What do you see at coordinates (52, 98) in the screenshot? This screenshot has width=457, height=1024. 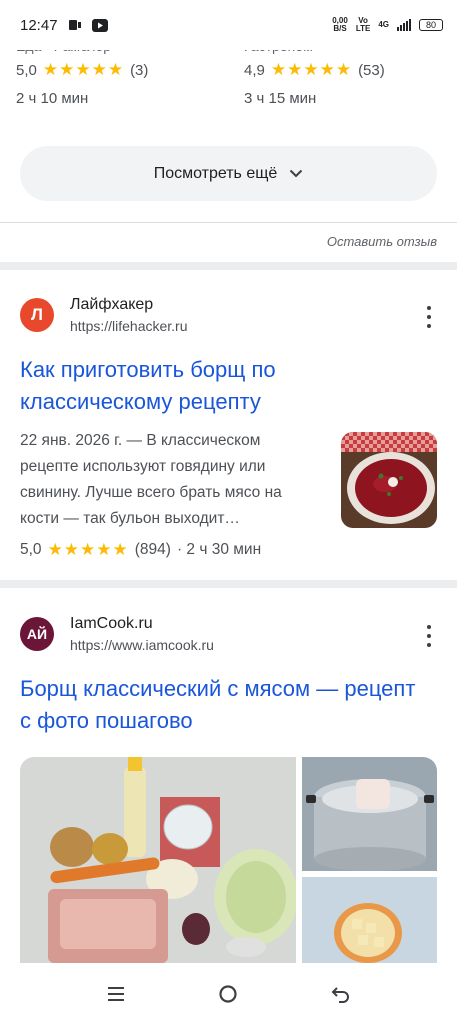 I see `recipe-time: 2 ч 10 мин` at bounding box center [52, 98].